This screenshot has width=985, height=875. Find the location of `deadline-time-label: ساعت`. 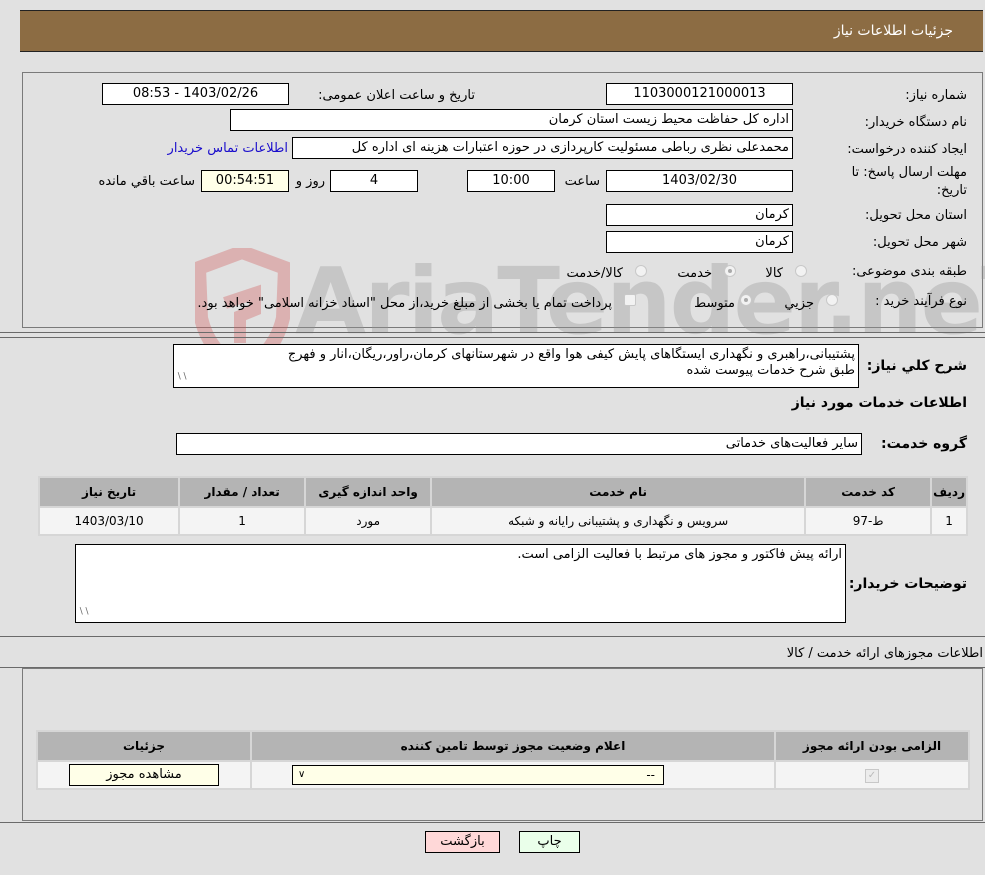

deadline-time-label: ساعت is located at coordinates (582, 181).